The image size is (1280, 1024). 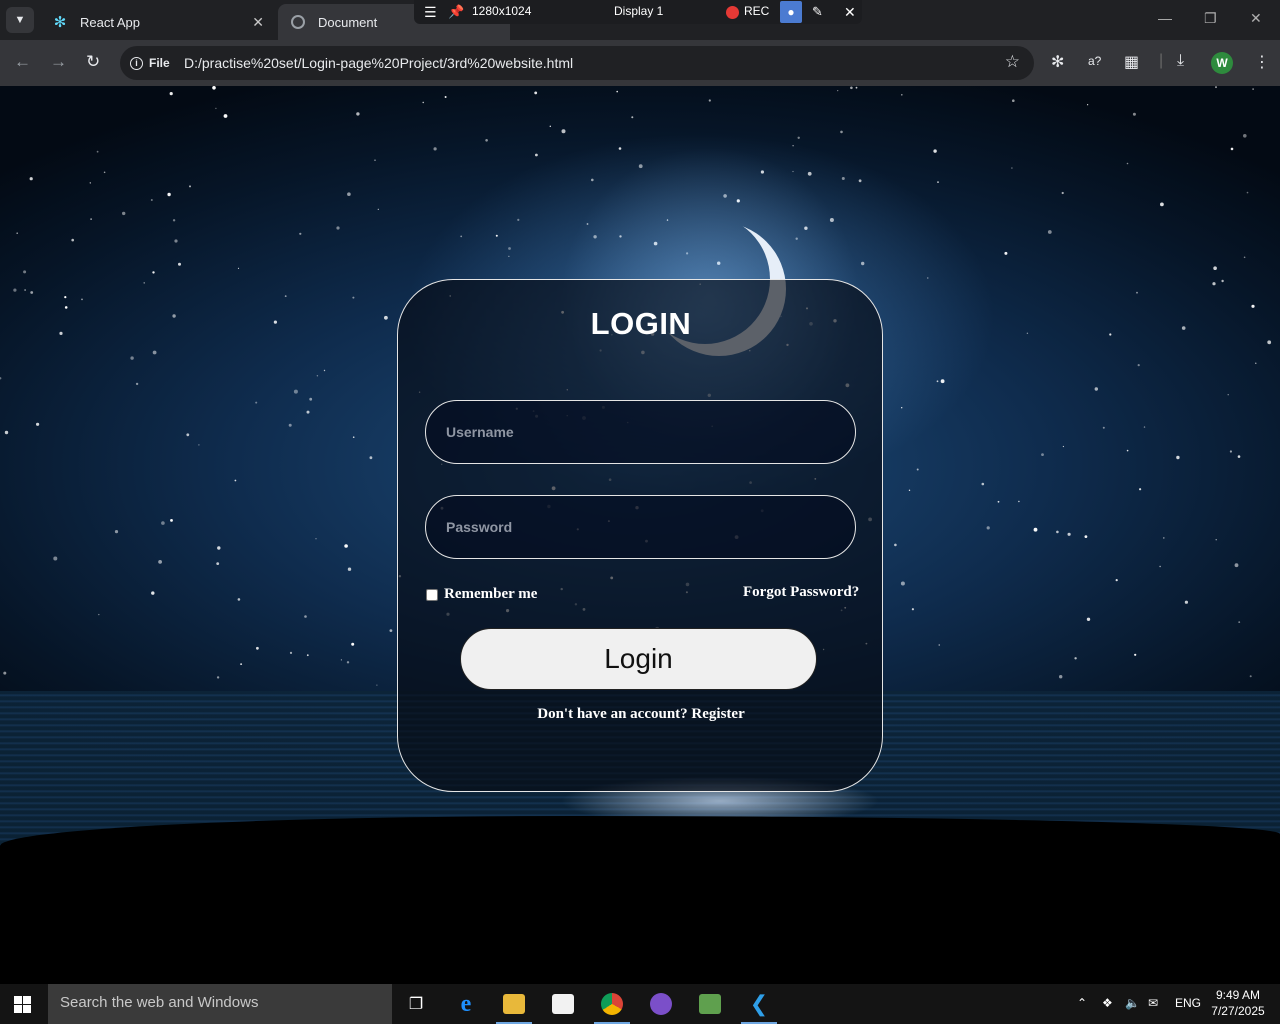 I want to click on node-icon, so click(x=710, y=1004).